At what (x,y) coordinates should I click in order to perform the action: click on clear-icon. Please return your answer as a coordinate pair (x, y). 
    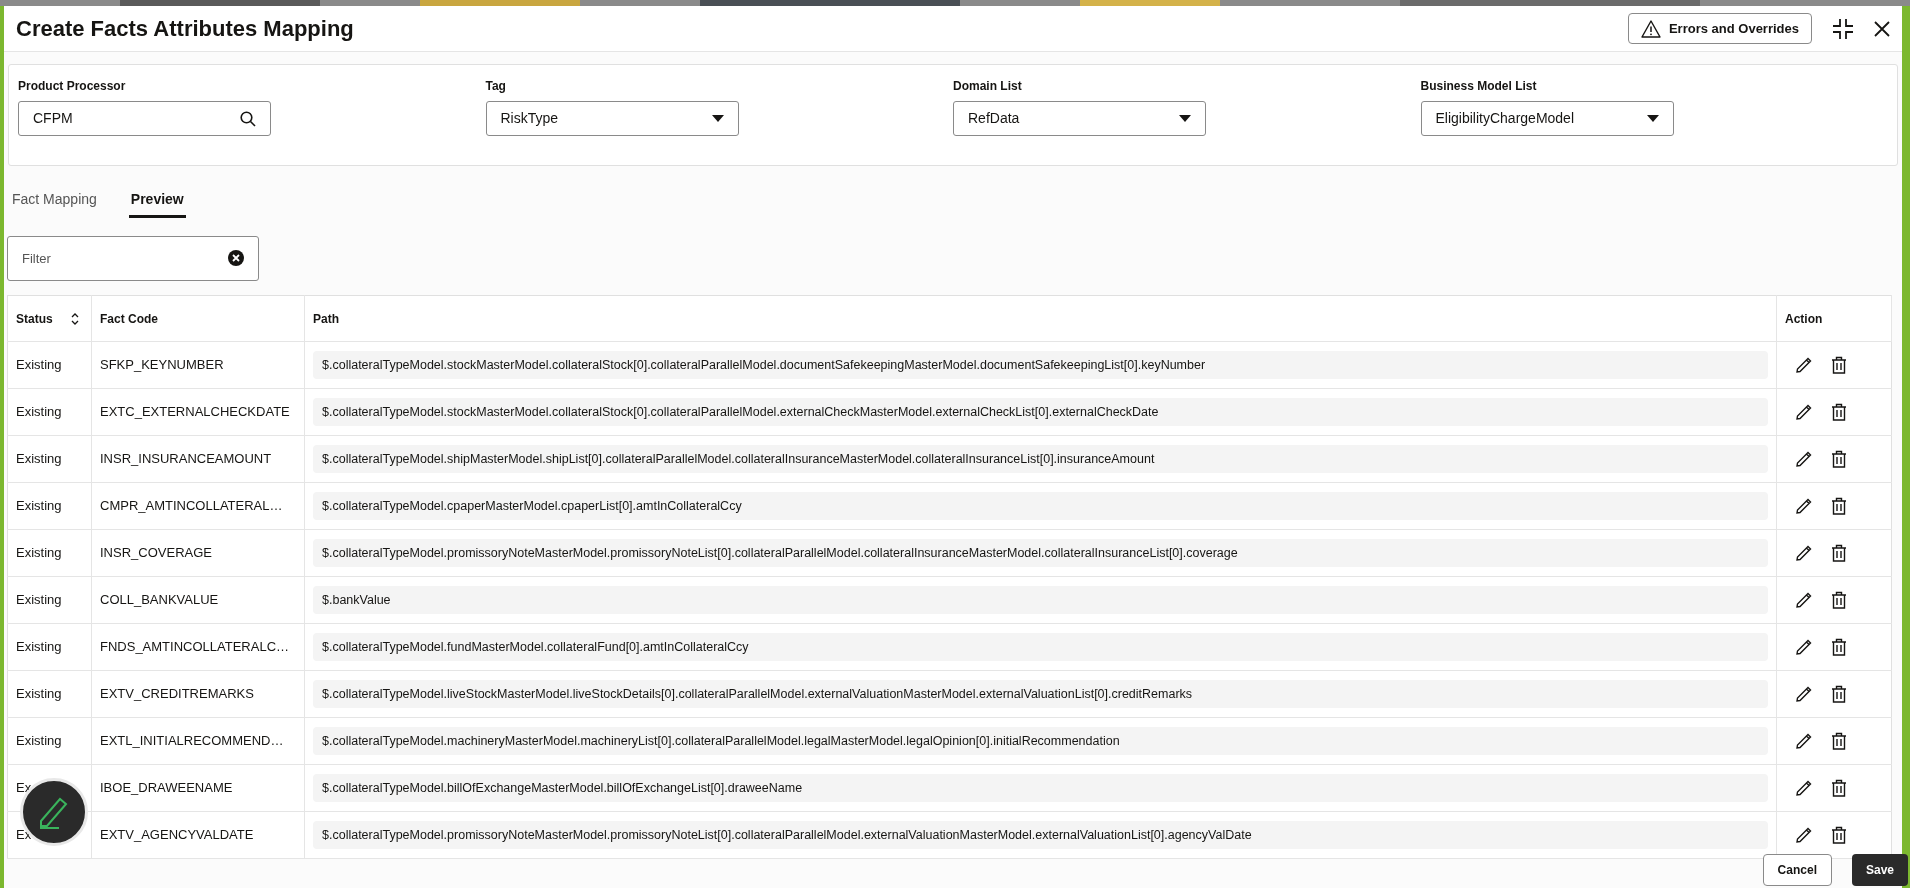
    Looking at the image, I should click on (236, 258).